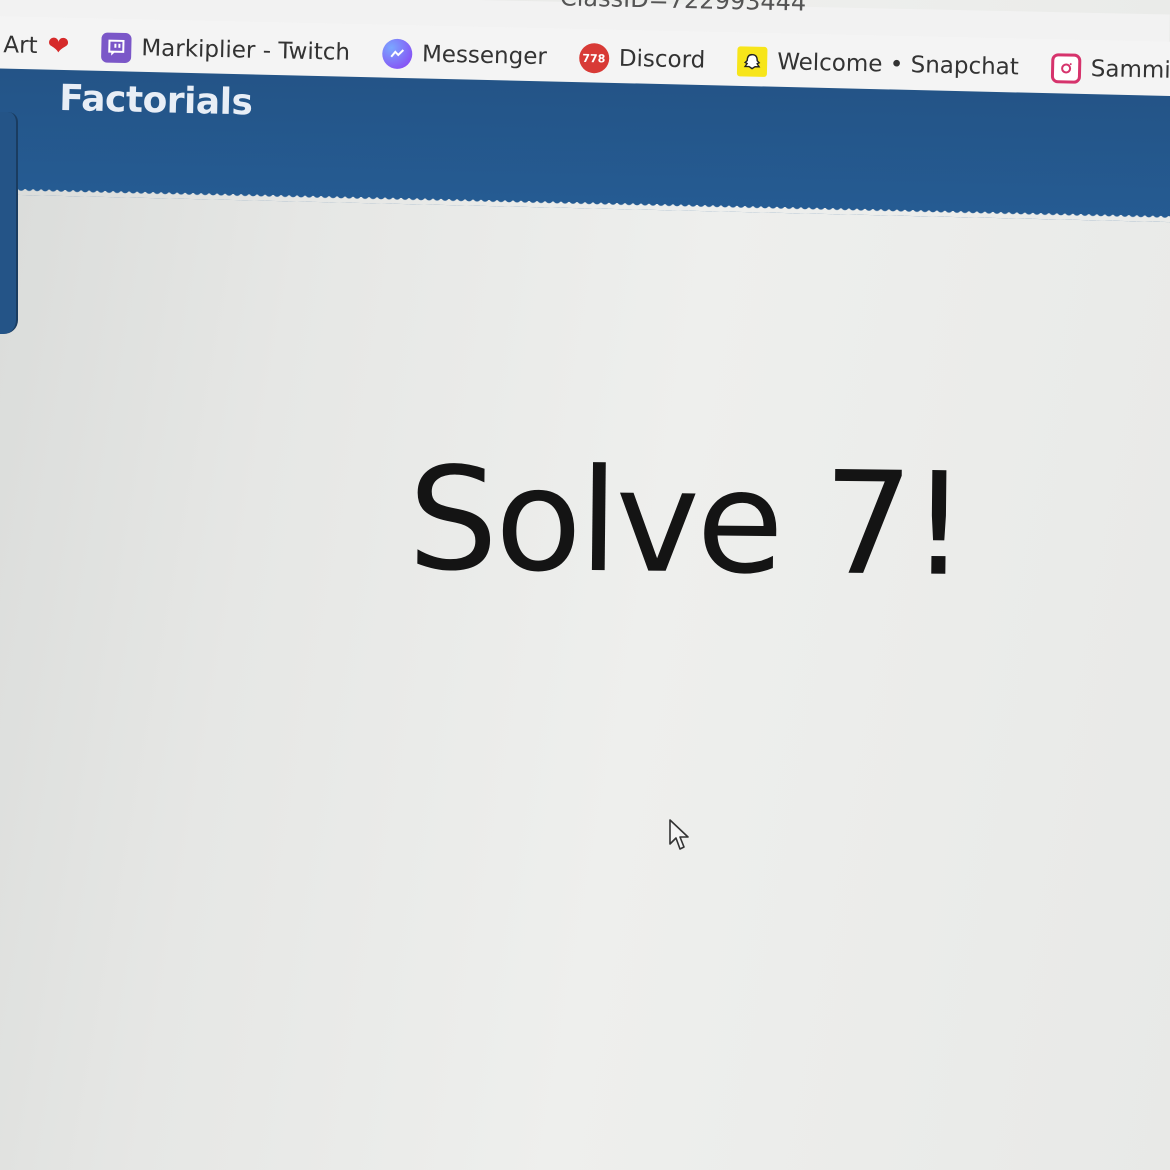 This screenshot has width=1170, height=1170. What do you see at coordinates (686, 522) in the screenshot?
I see `problem-text: Solve 7!` at bounding box center [686, 522].